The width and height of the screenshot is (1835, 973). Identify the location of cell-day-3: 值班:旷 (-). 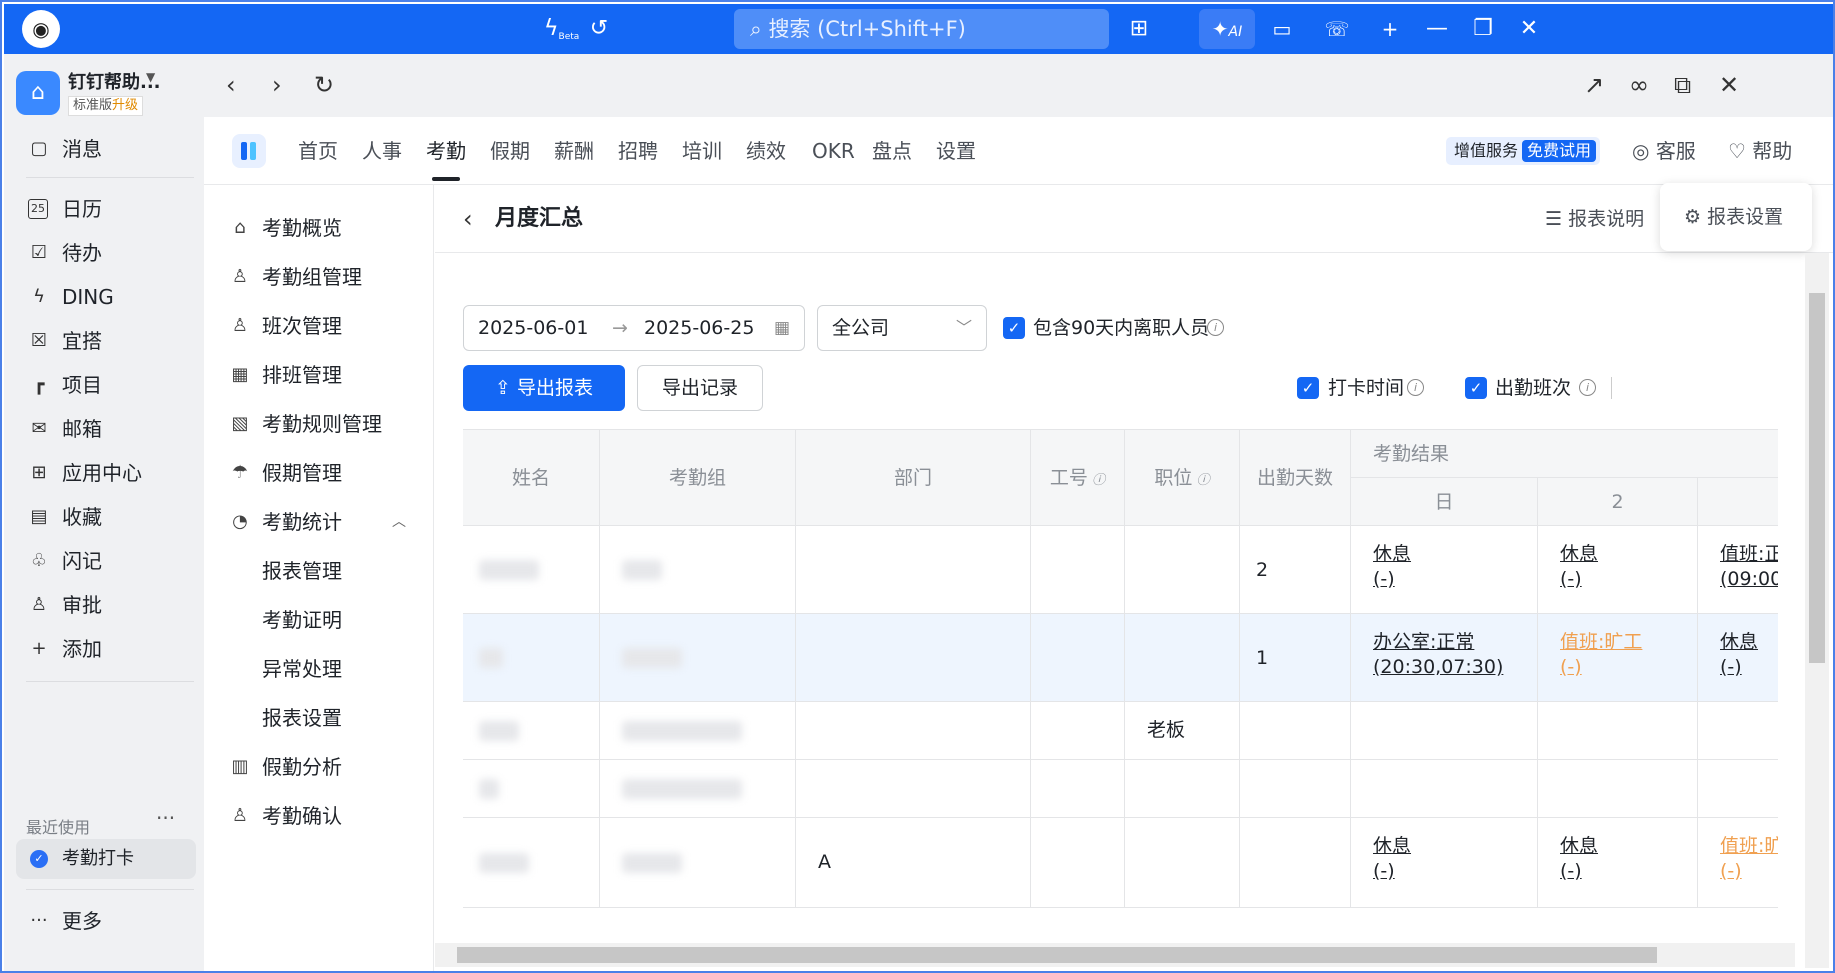
(1738, 862).